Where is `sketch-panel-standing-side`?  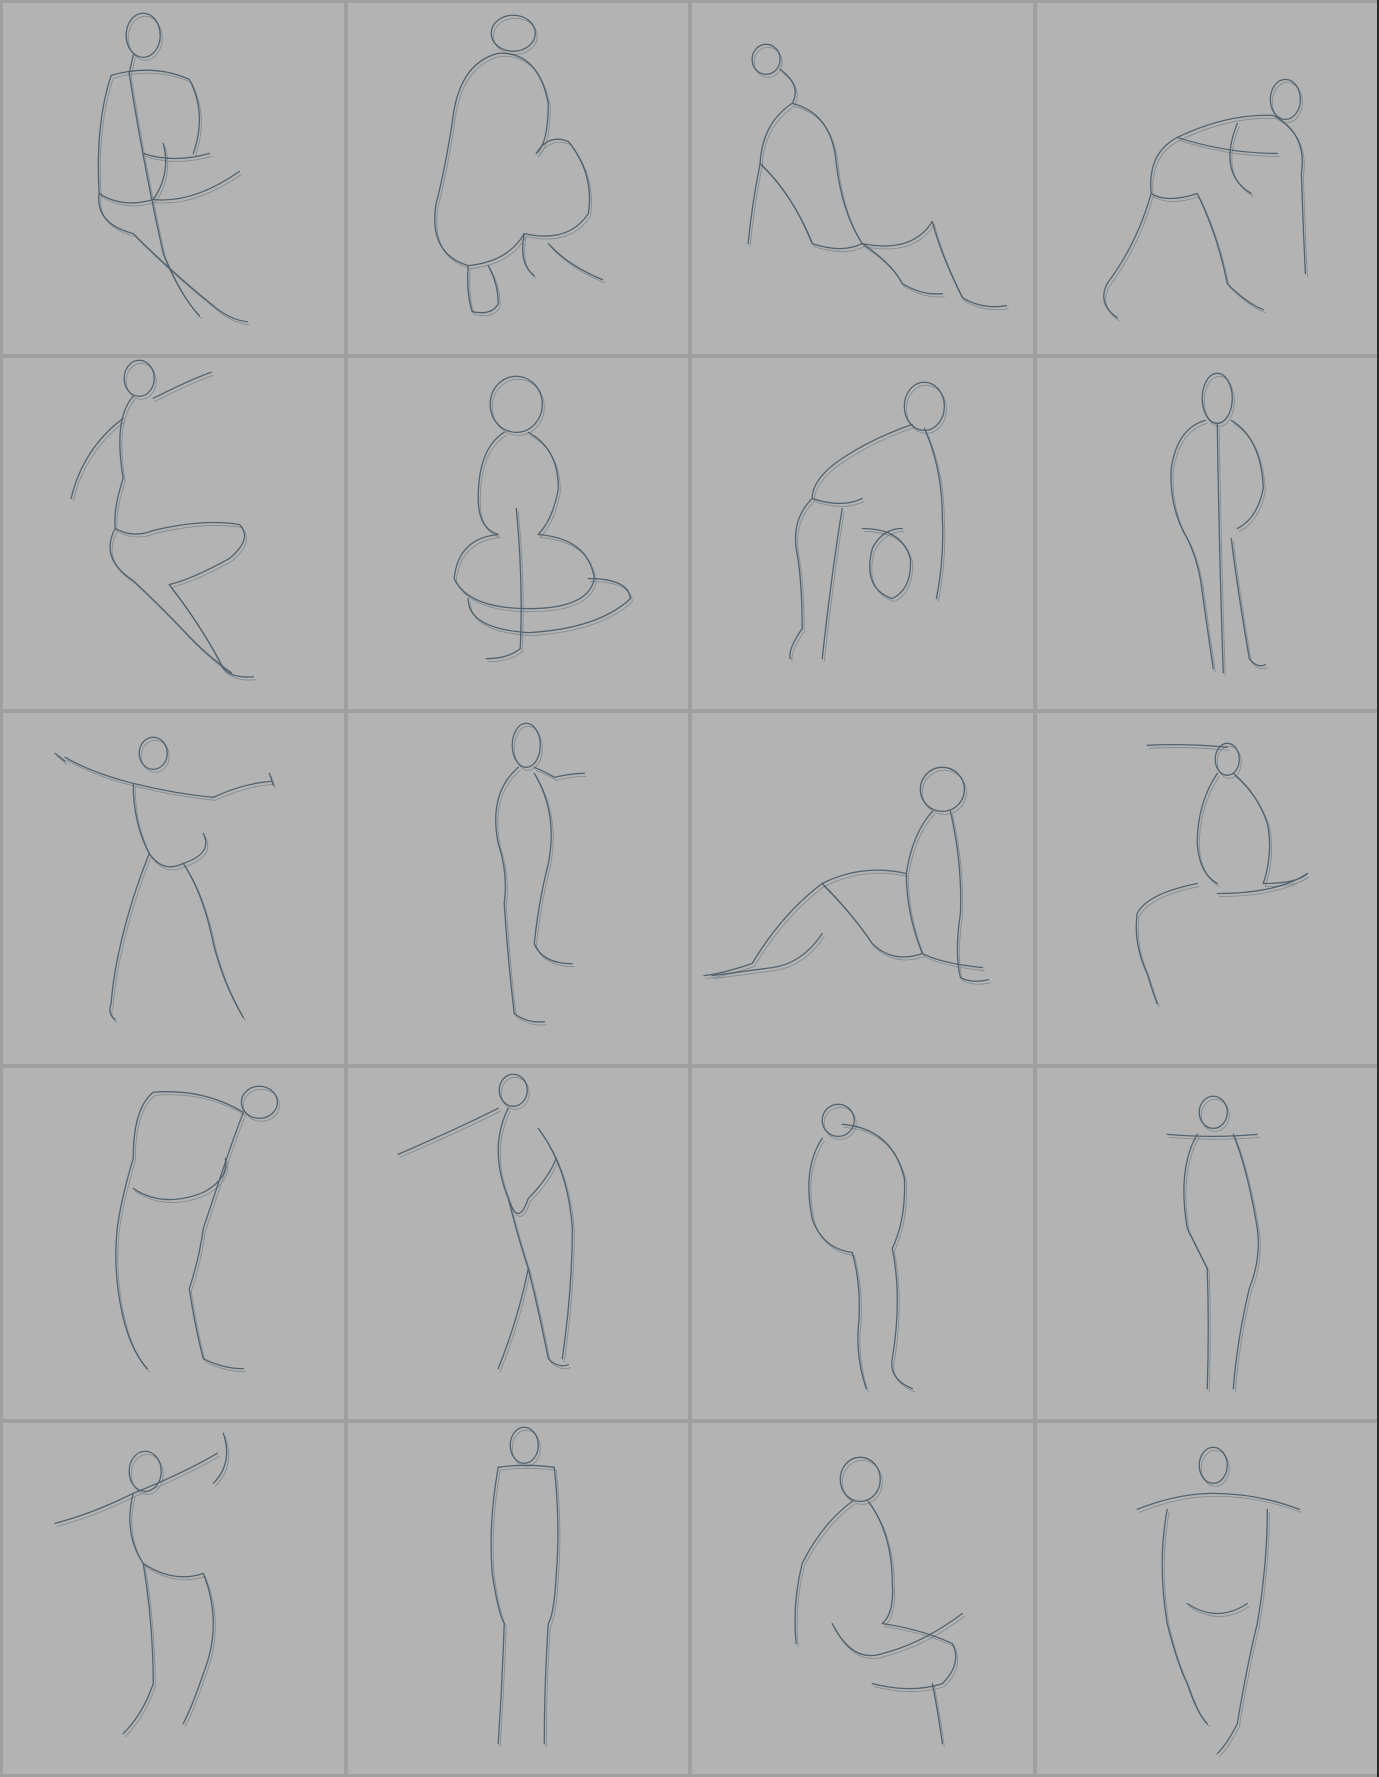
sketch-panel-standing-side is located at coordinates (517, 888).